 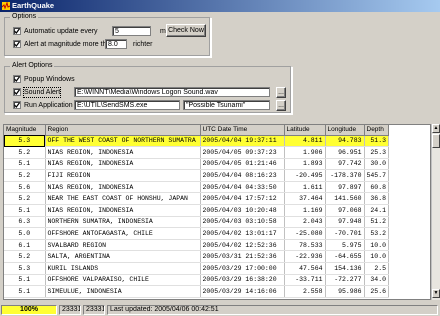 What do you see at coordinates (25, 268) in the screenshot?
I see `magnitude-cell: 5.3` at bounding box center [25, 268].